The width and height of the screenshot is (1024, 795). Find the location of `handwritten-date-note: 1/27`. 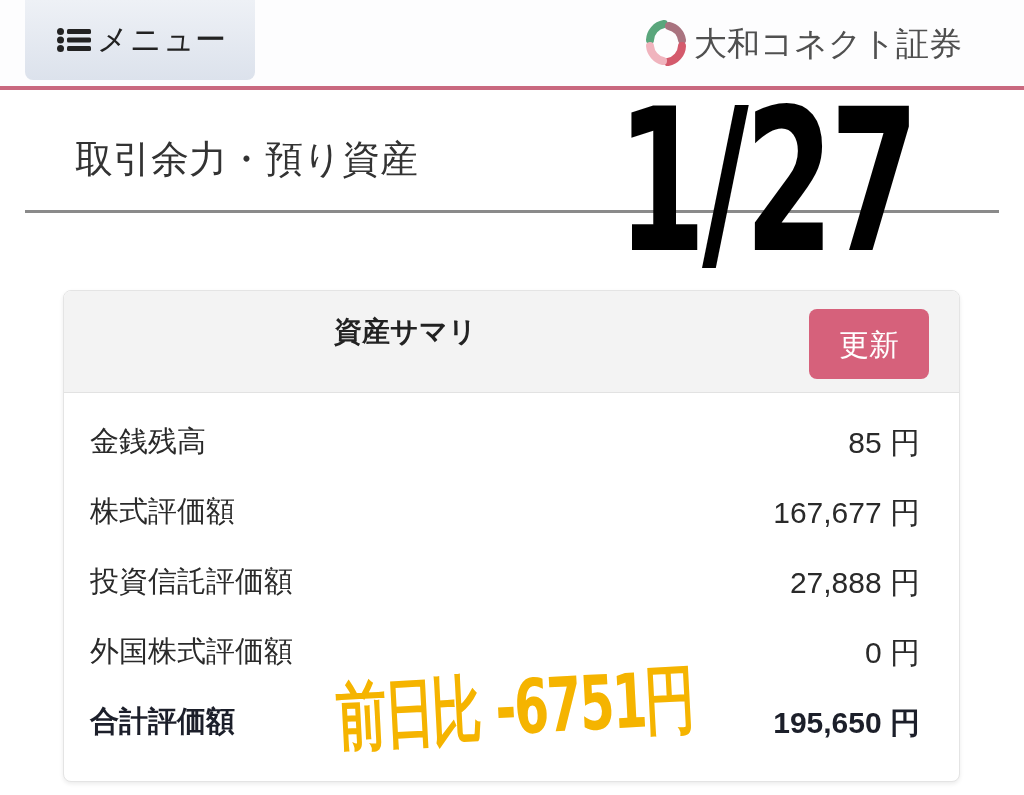

handwritten-date-note: 1/27 is located at coordinates (766, 182).